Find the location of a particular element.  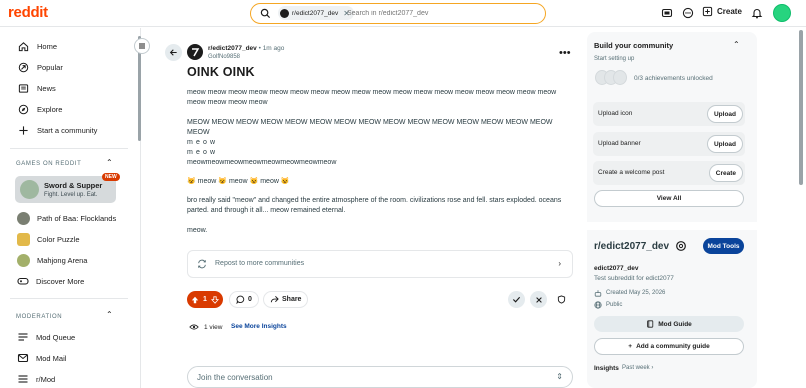

community-handle: edict2077_dev is located at coordinates (616, 268).